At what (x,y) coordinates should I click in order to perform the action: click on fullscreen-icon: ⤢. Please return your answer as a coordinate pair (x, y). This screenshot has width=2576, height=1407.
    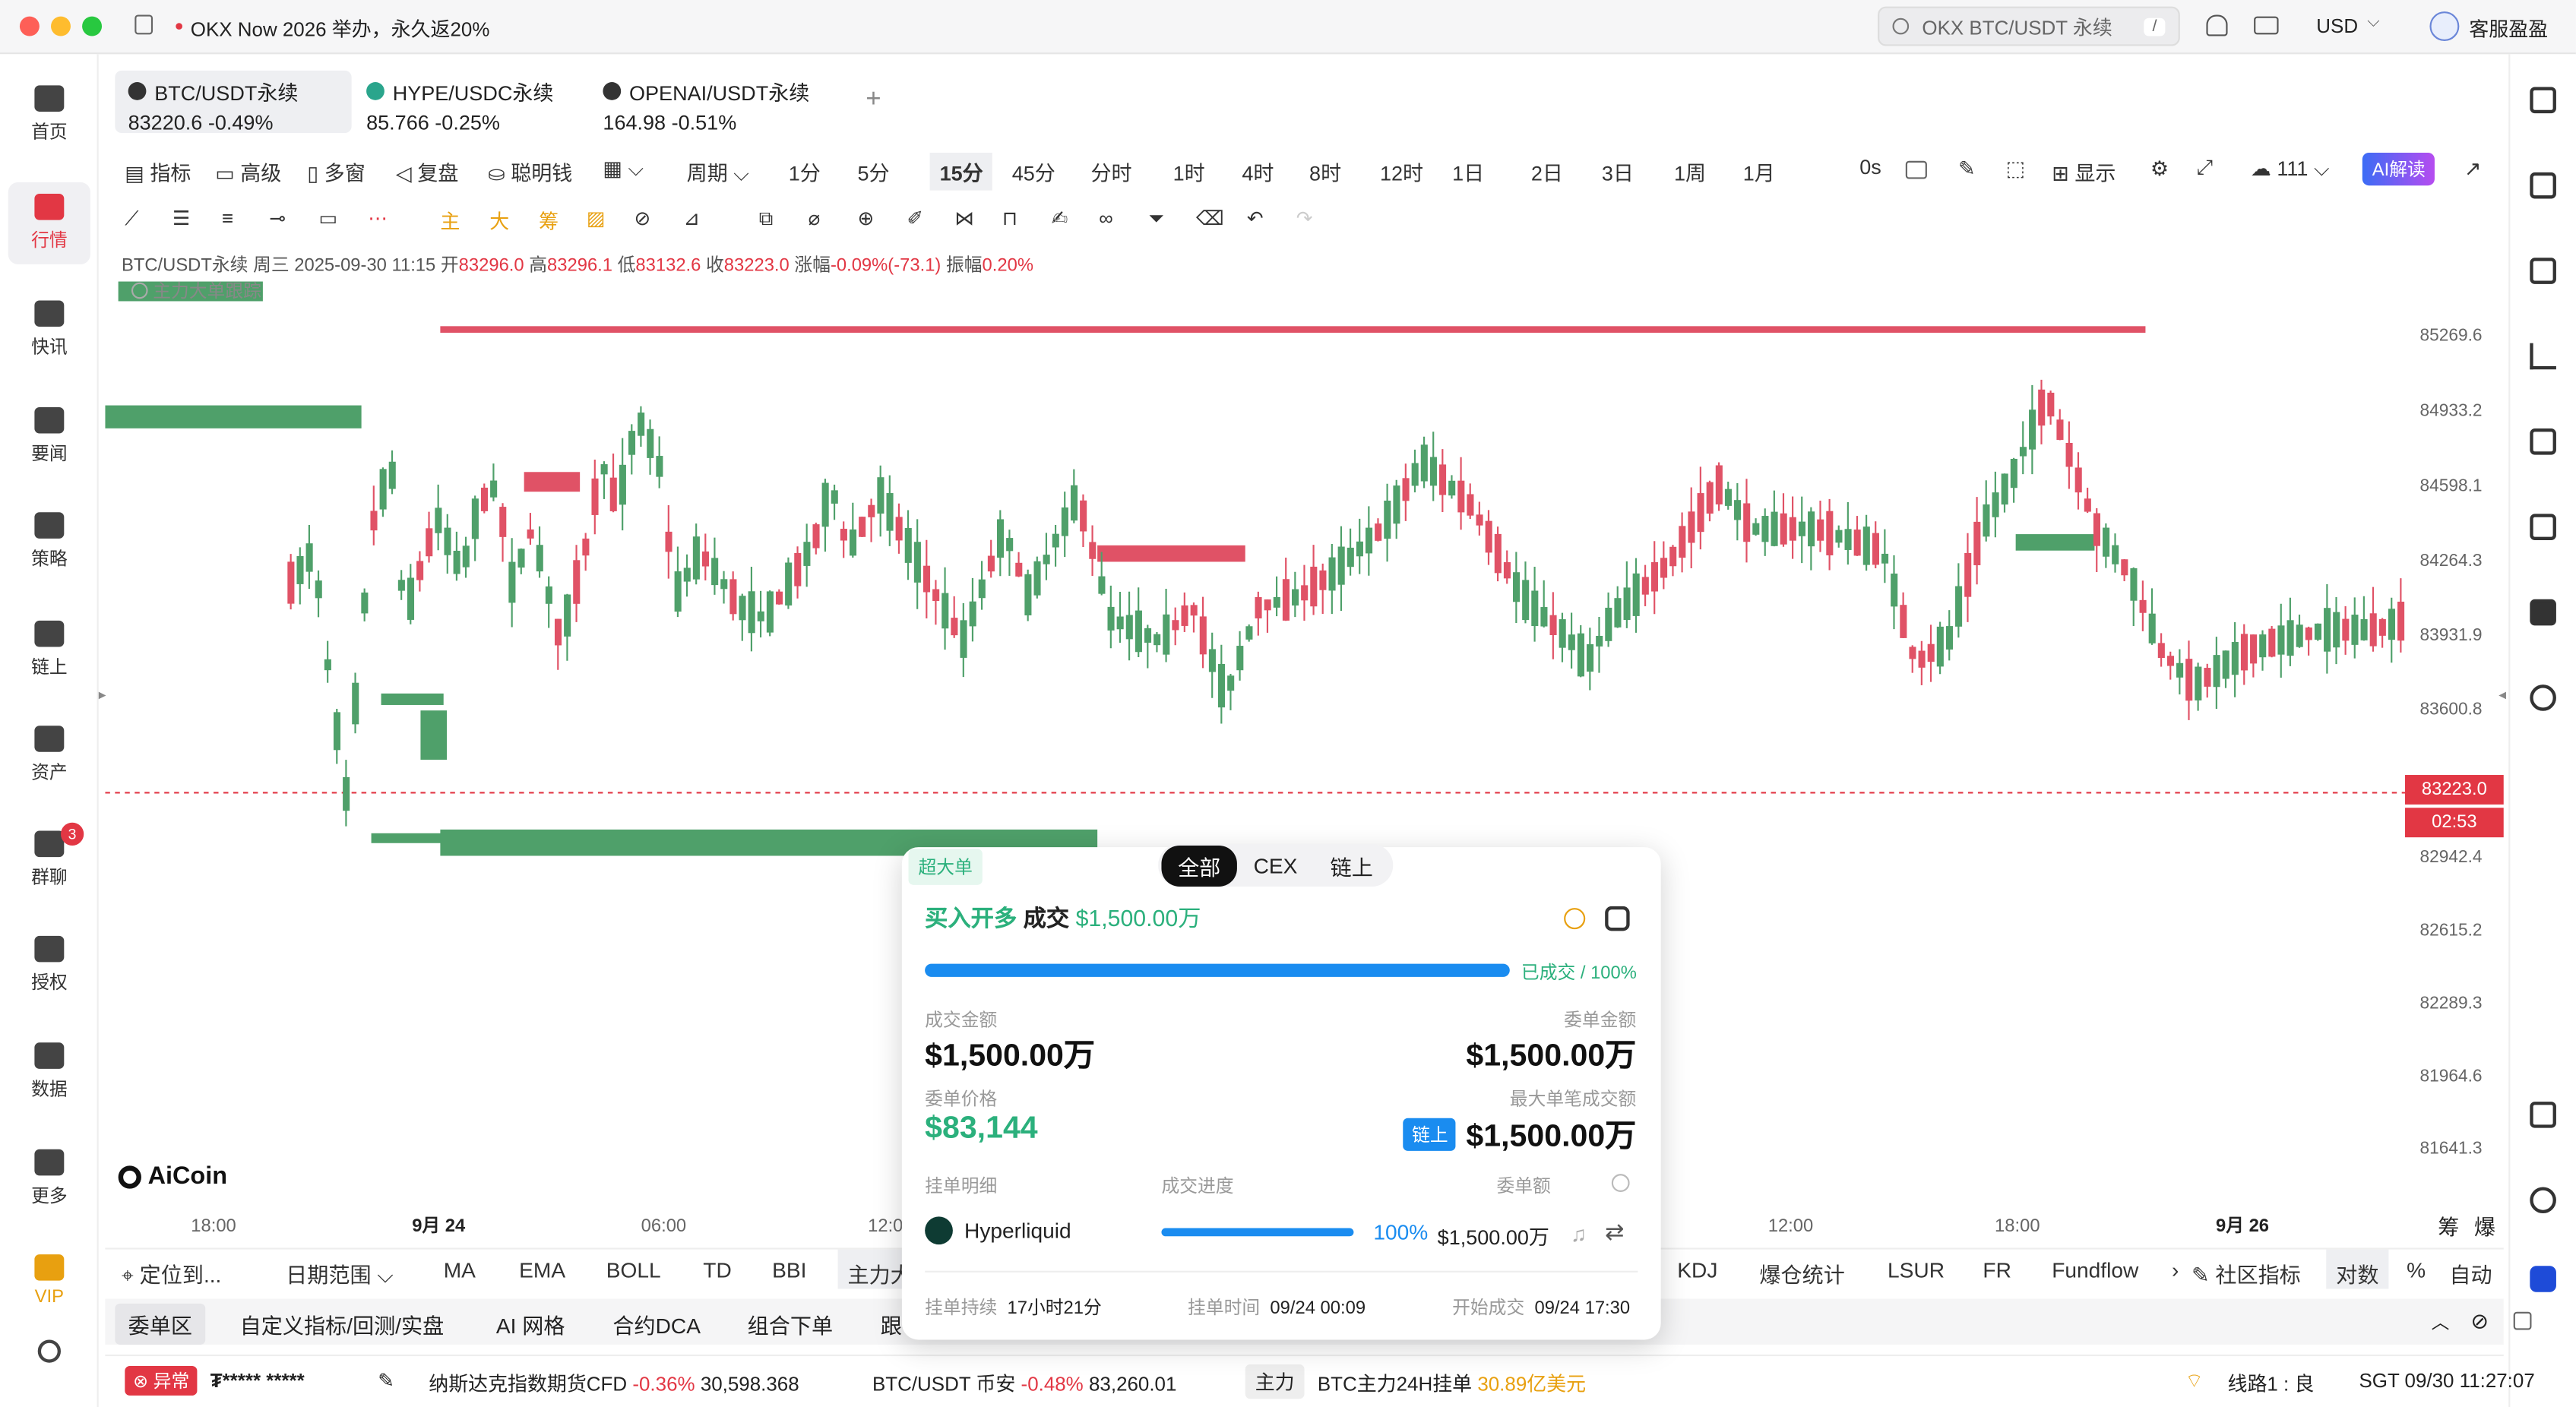
    Looking at the image, I should click on (2204, 168).